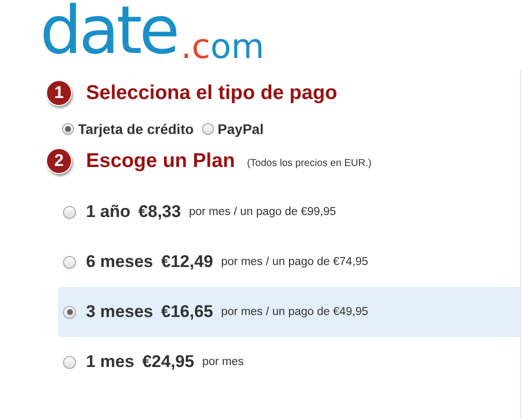 Image resolution: width=523 pixels, height=418 pixels. I want to click on plan-price: €16,65, so click(187, 312).